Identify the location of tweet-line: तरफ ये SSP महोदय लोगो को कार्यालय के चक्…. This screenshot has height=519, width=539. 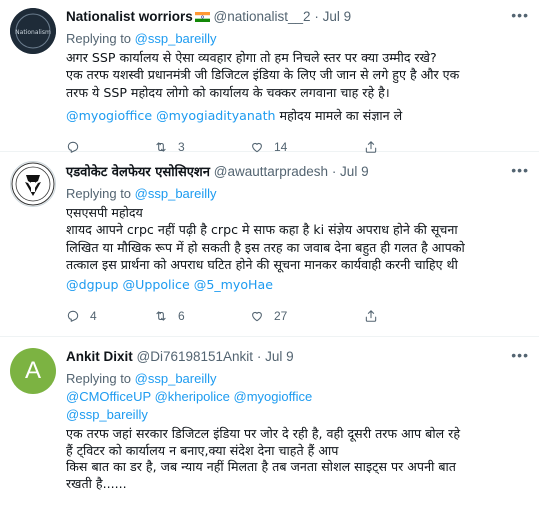
(228, 92).